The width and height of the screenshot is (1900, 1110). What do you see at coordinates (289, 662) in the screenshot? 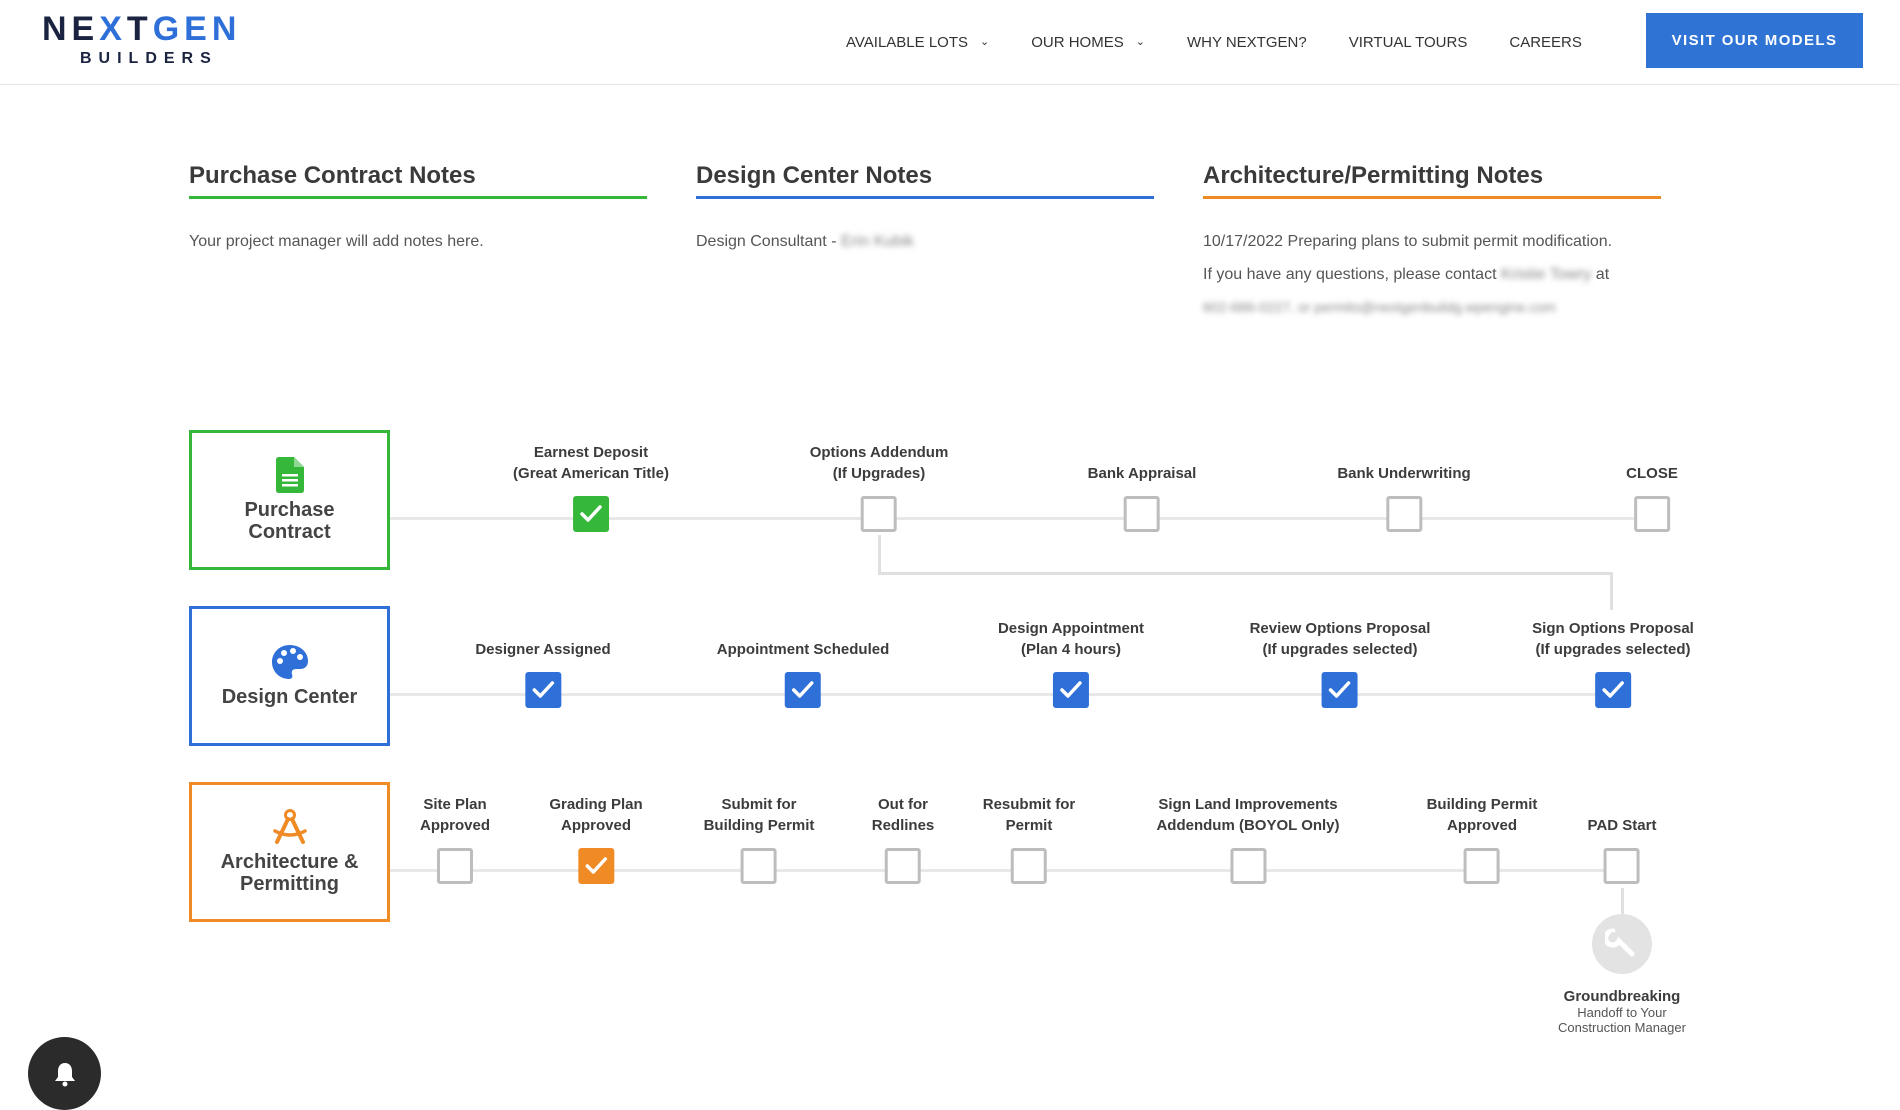
I see `palette-icon` at bounding box center [289, 662].